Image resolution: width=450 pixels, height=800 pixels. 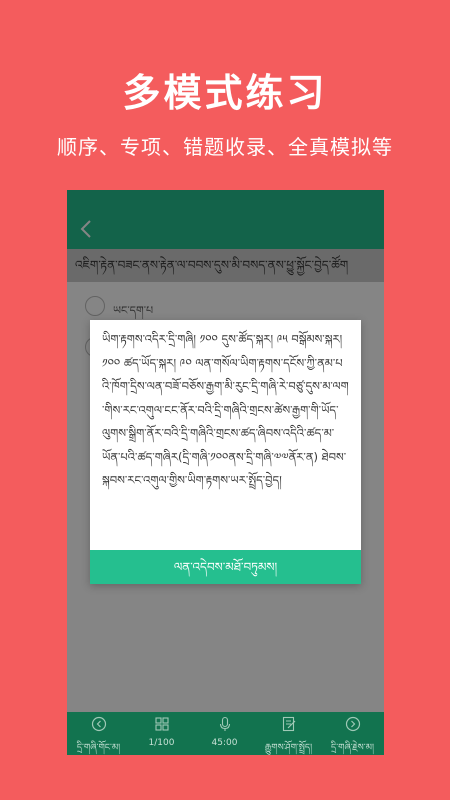 What do you see at coordinates (225, 93) in the screenshot?
I see `promo-title: 多模式练习` at bounding box center [225, 93].